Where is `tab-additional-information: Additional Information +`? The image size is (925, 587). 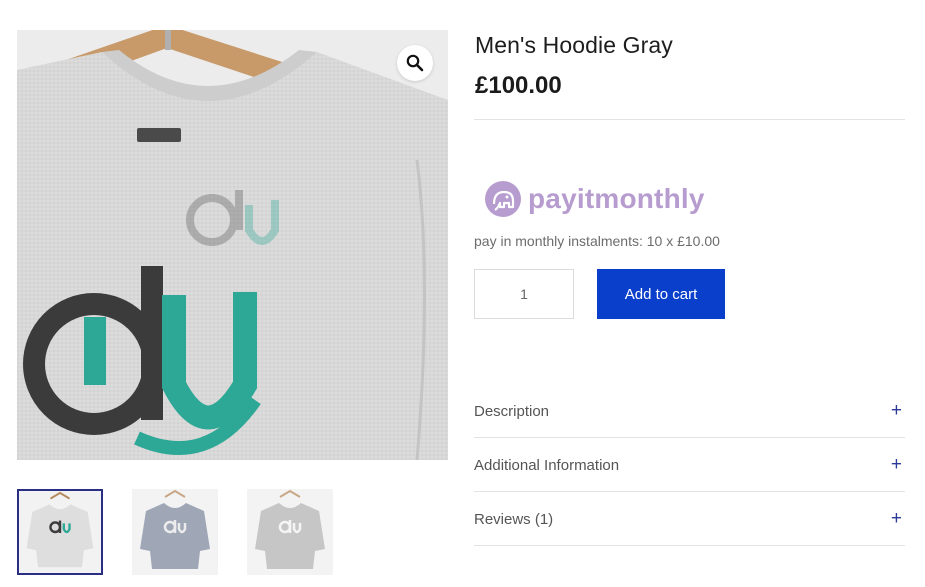
tab-additional-information: Additional Information + is located at coordinates (689, 465).